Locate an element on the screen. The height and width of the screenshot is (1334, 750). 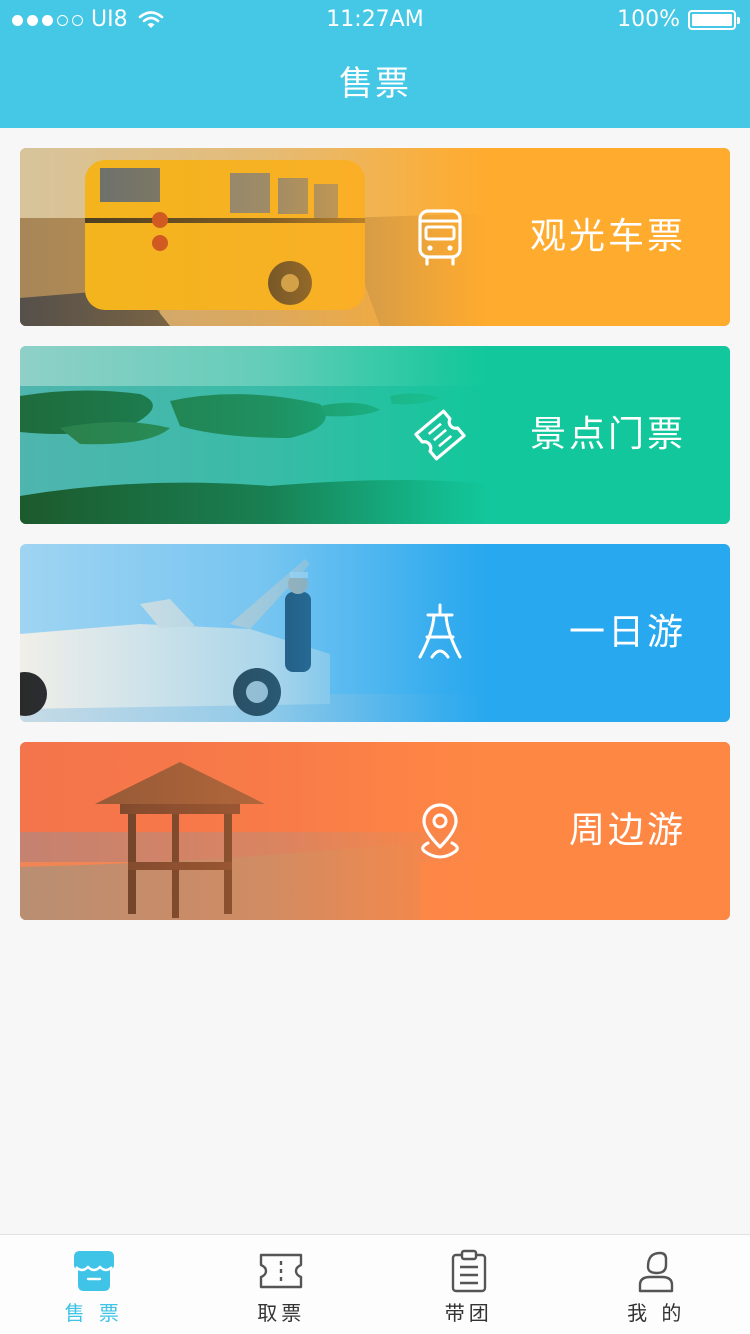
battery-icon is located at coordinates (714, 20).